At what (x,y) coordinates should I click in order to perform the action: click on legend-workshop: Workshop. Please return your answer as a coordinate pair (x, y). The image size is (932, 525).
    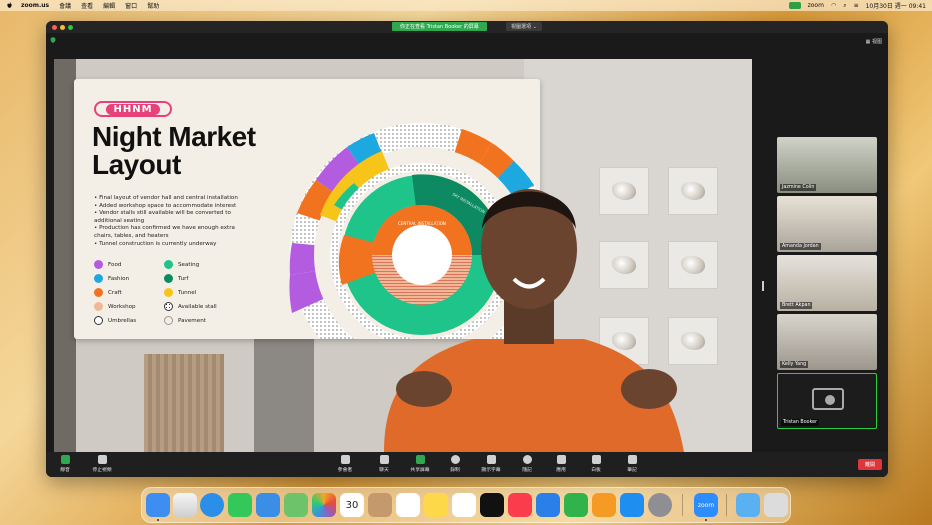
    Looking at the image, I should click on (115, 306).